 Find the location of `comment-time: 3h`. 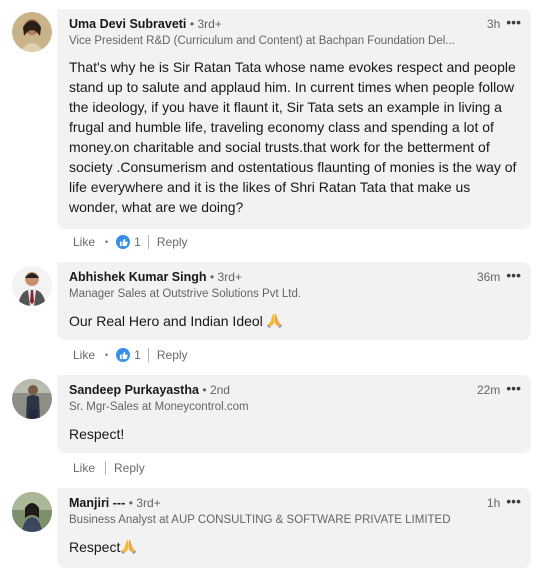

comment-time: 3h is located at coordinates (493, 24).